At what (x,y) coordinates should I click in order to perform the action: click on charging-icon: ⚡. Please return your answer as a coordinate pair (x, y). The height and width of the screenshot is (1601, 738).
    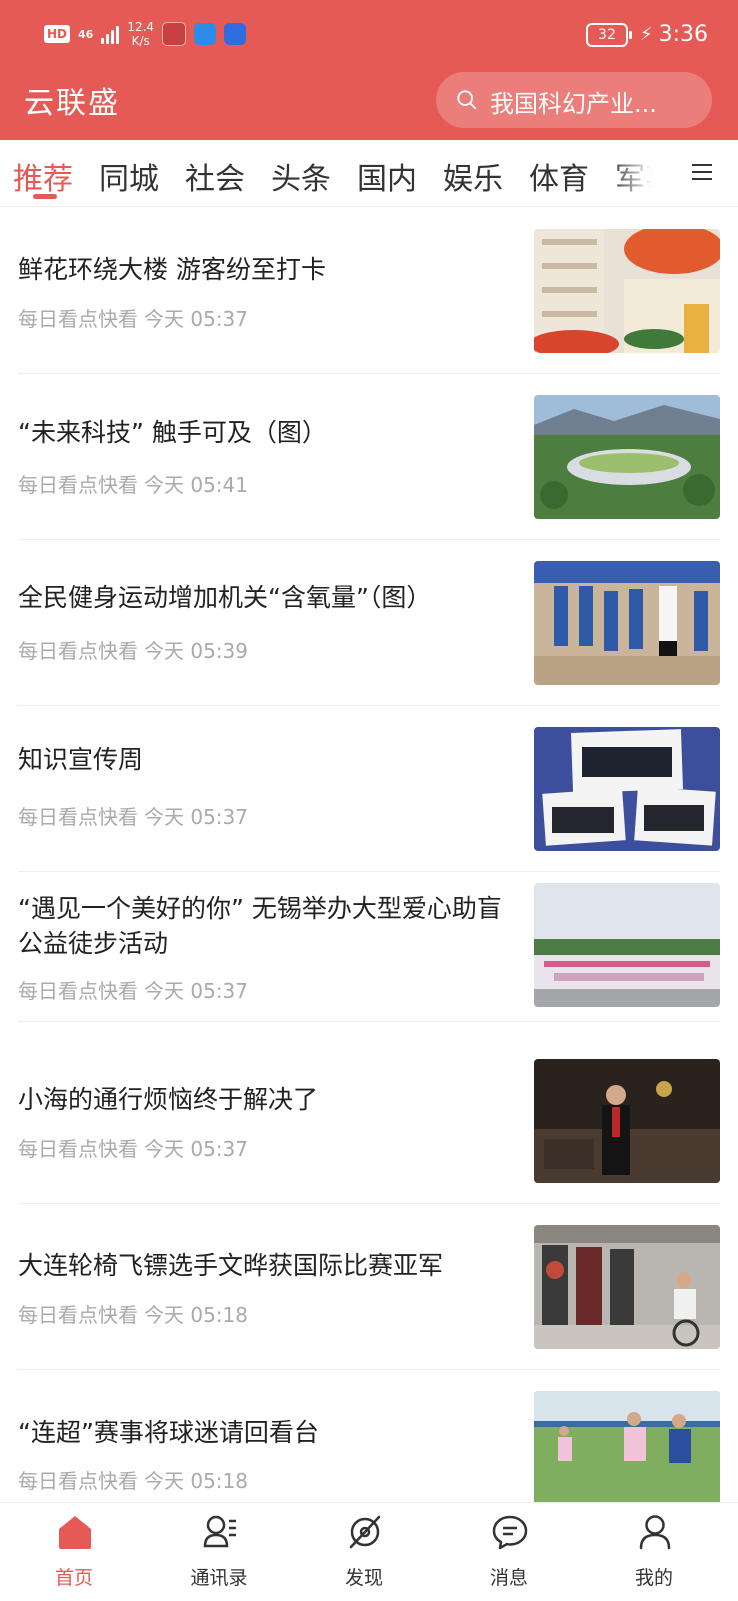
    Looking at the image, I should click on (646, 34).